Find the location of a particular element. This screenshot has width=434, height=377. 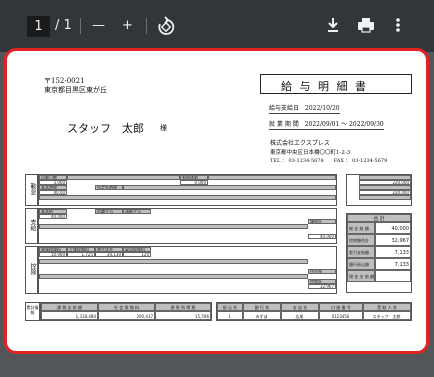

rotate-button is located at coordinates (166, 26).